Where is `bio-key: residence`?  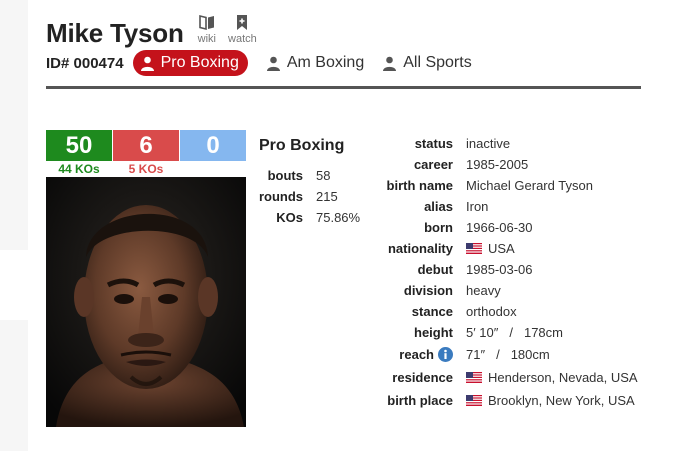 bio-key: residence is located at coordinates (422, 377).